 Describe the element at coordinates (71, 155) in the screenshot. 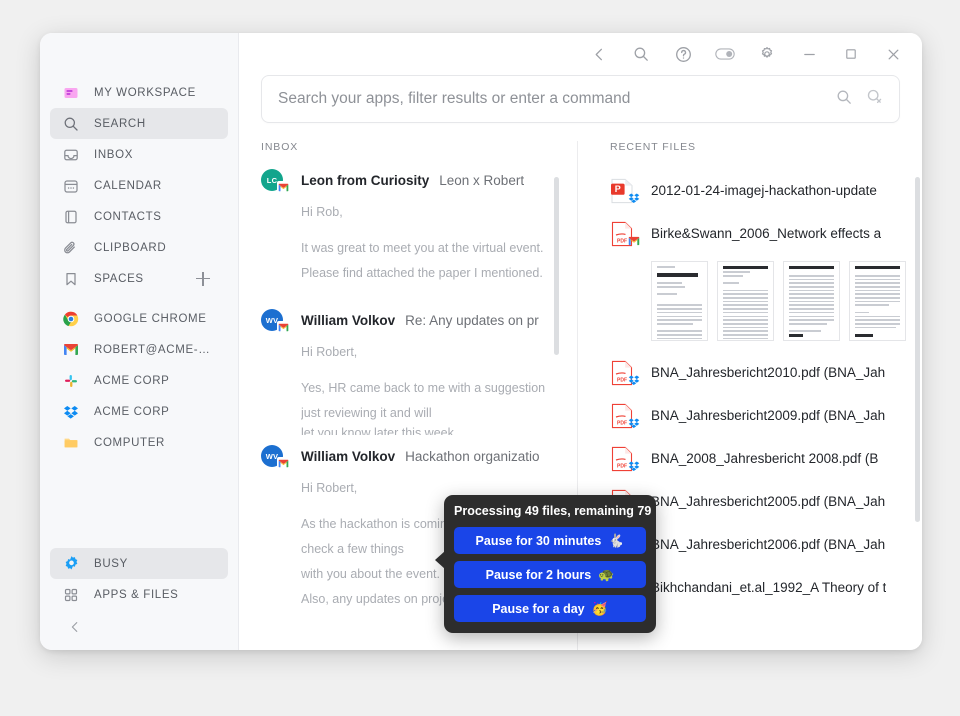

I see `inbox-icon` at that location.